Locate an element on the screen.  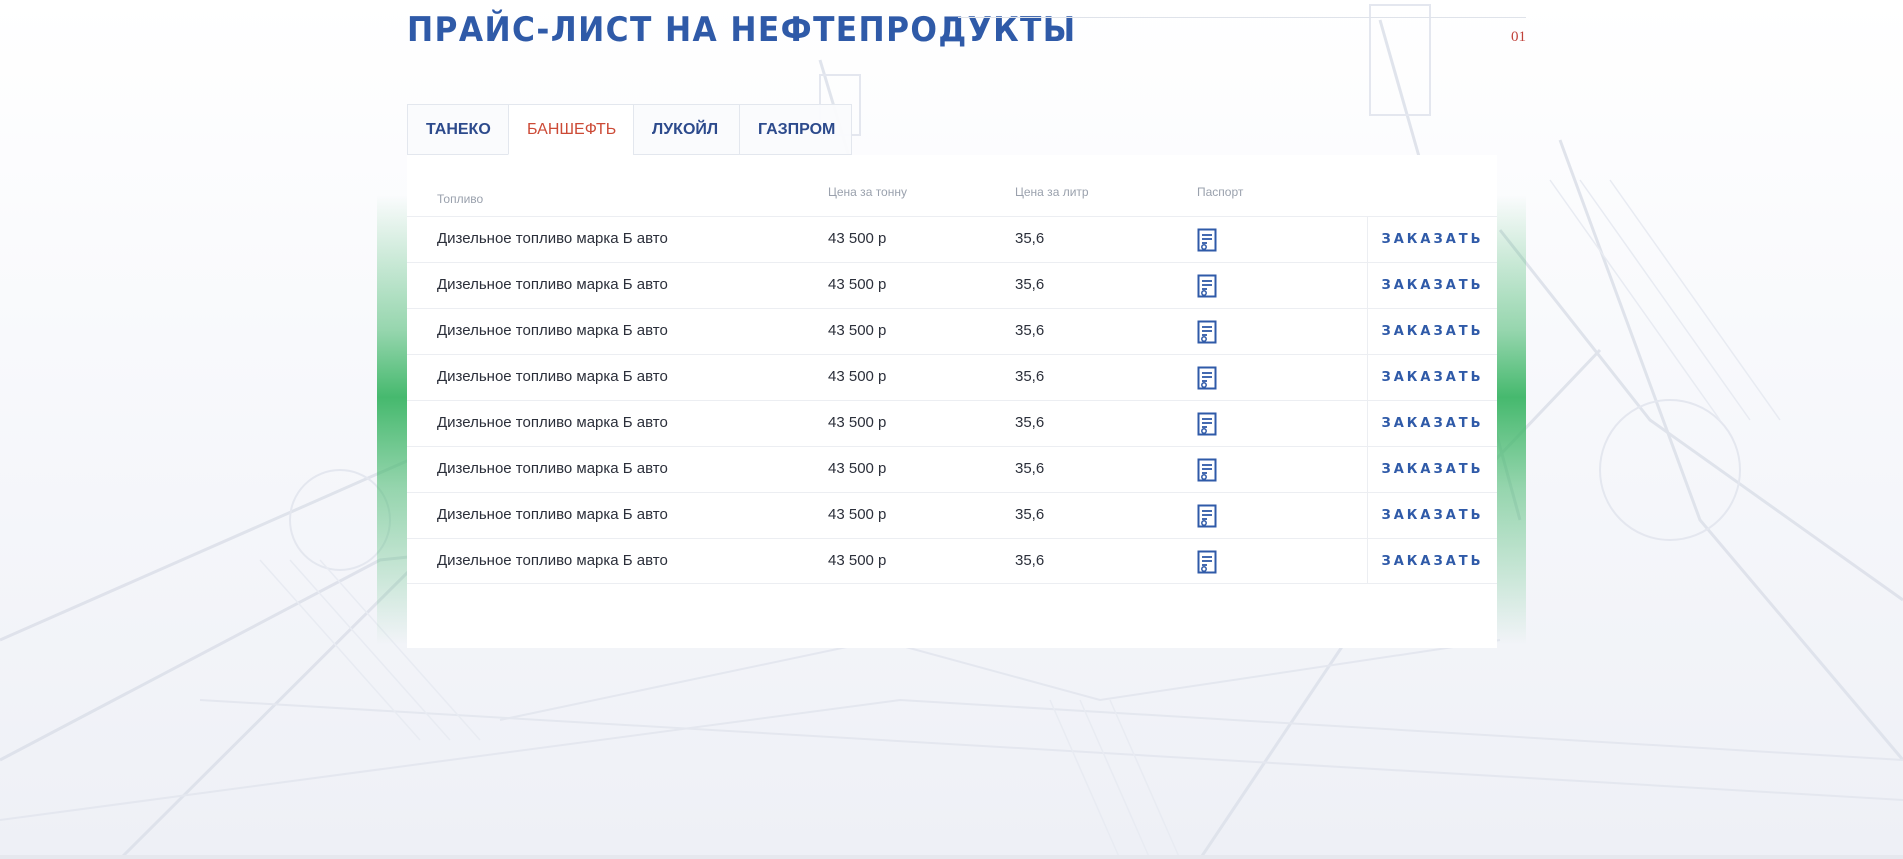
tab-bansheft: БАНШЕФТЬ is located at coordinates (570, 129).